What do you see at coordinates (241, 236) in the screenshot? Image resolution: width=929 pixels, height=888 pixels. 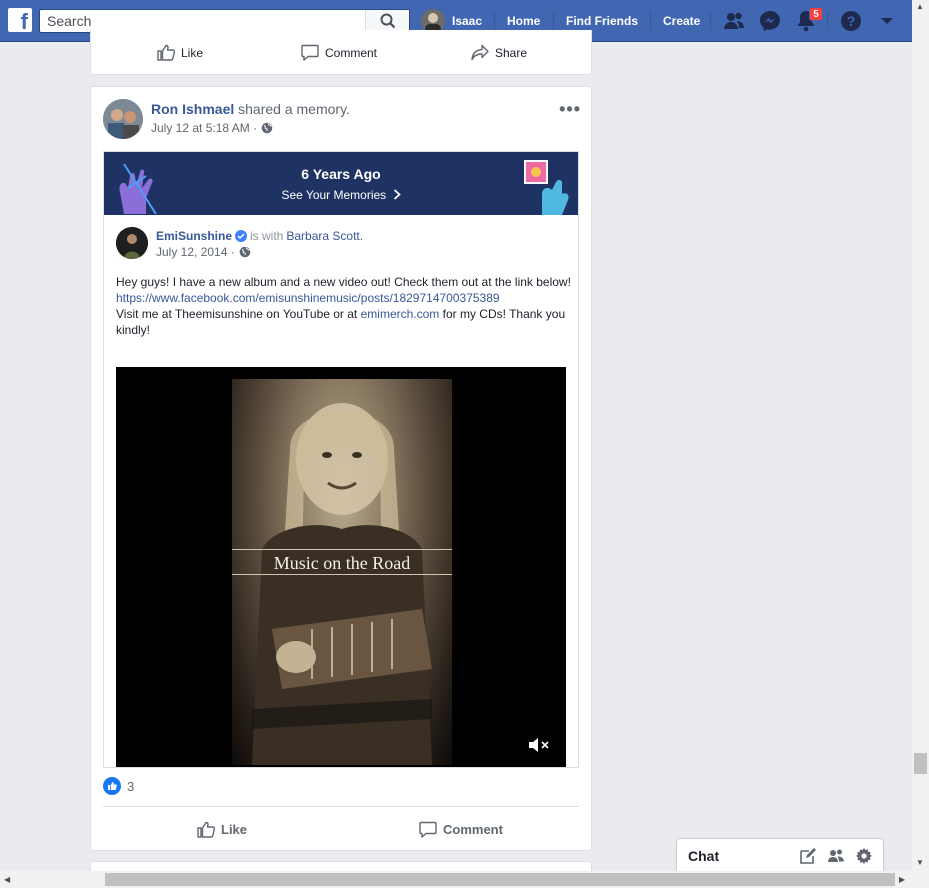 I see `verified-badge-icon` at bounding box center [241, 236].